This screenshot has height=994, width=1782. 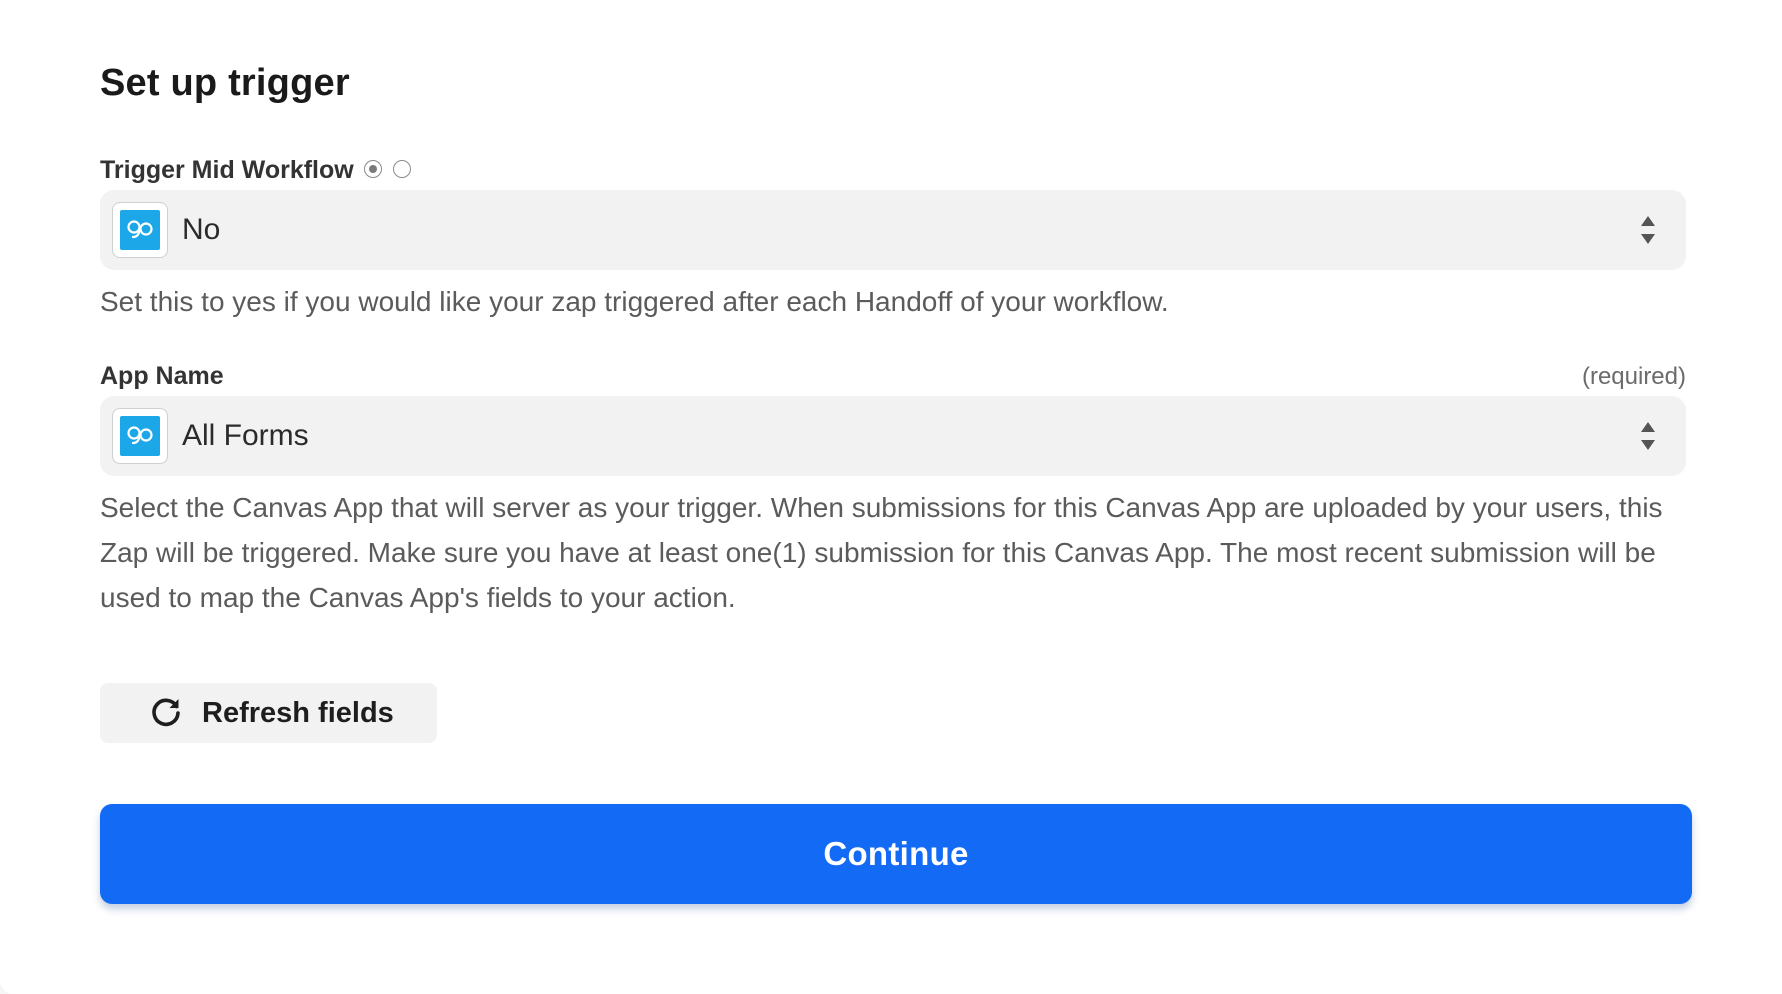 What do you see at coordinates (227, 170) in the screenshot?
I see `trigger-mid-workflow-label: Trigger Mid Workflow` at bounding box center [227, 170].